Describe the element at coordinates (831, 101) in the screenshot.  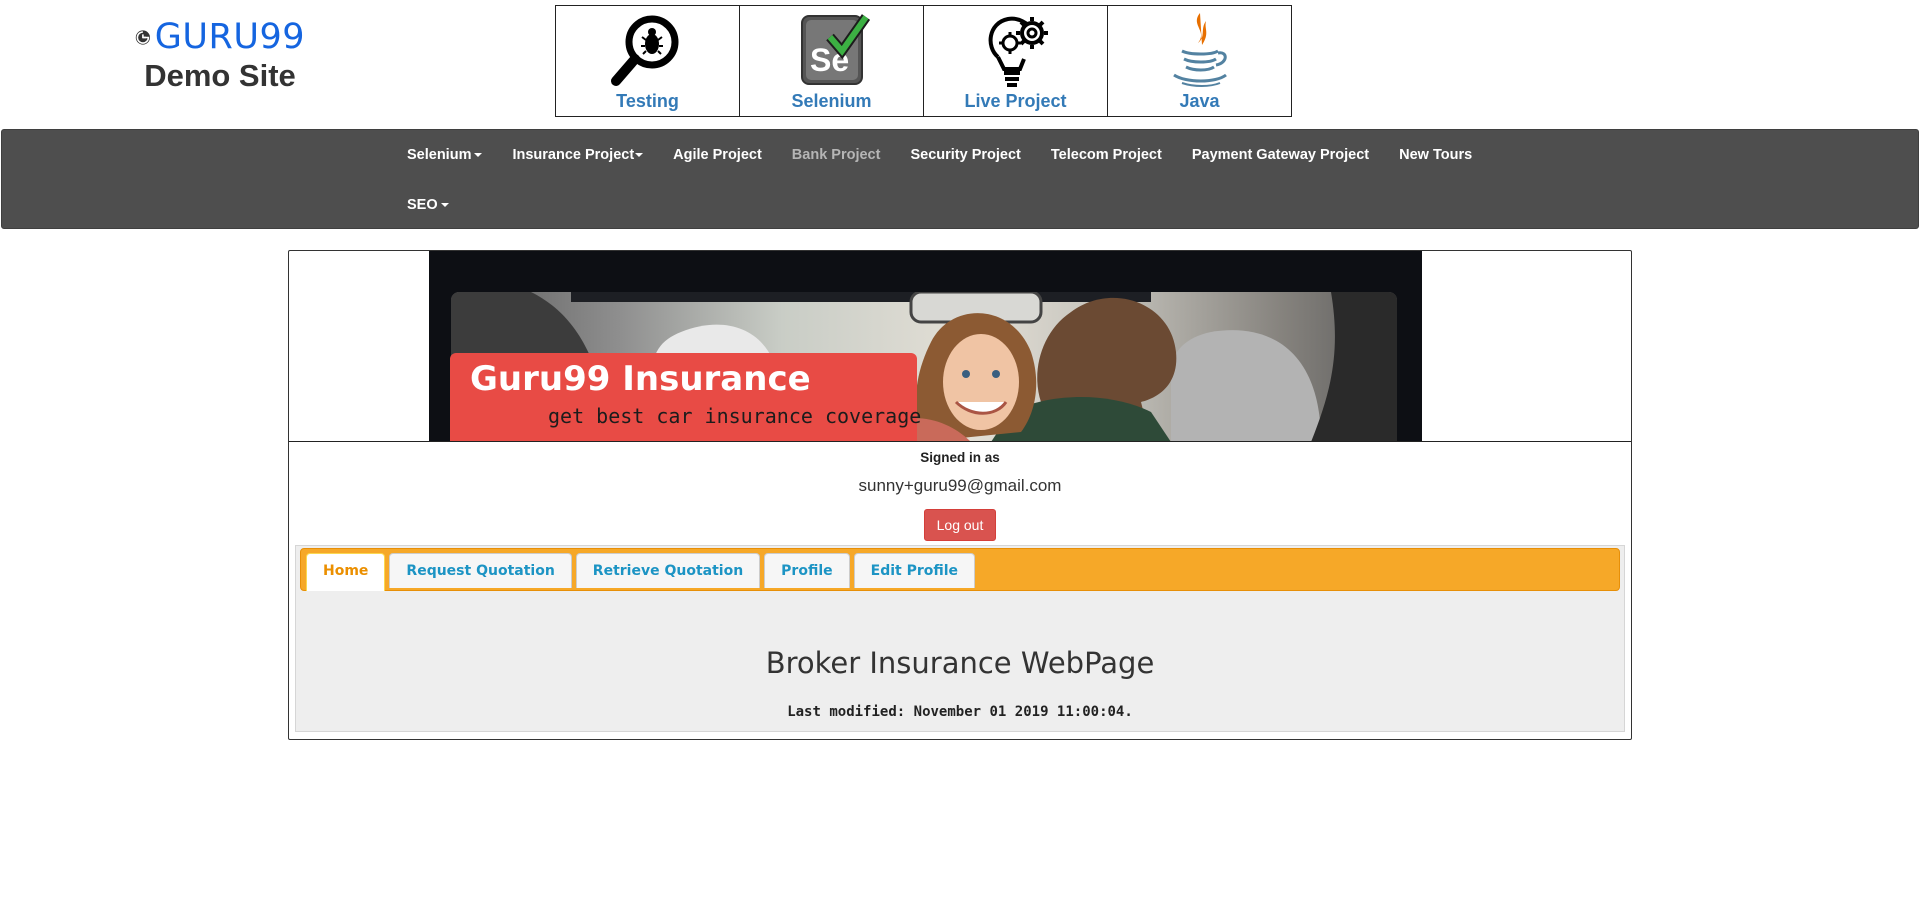
I see `selenium-label: Selenium` at that location.